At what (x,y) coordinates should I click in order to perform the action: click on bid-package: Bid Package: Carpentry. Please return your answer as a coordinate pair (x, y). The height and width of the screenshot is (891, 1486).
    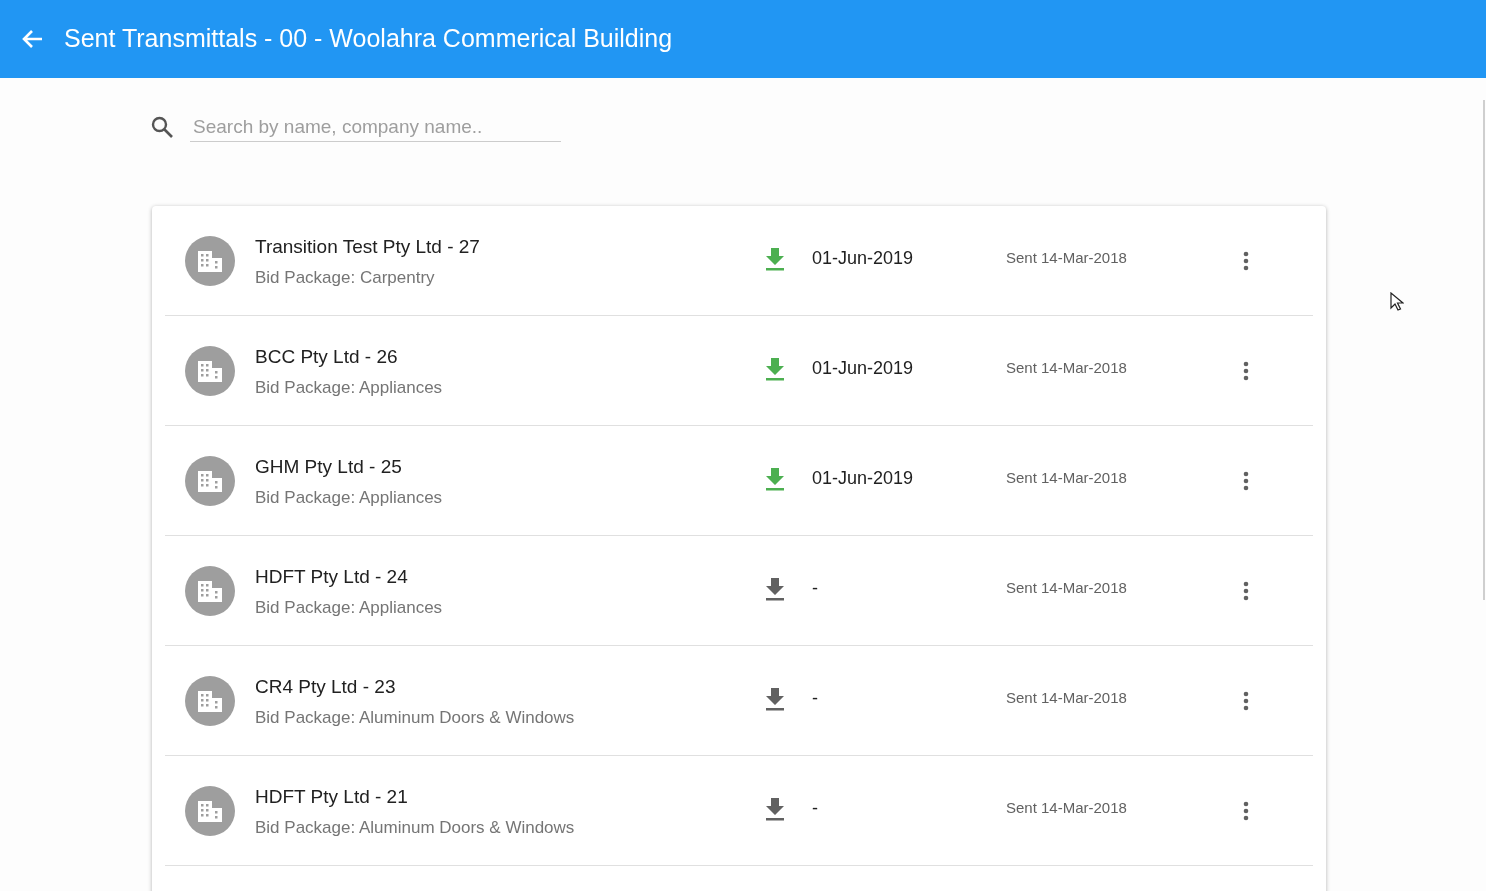
    Looking at the image, I should click on (345, 278).